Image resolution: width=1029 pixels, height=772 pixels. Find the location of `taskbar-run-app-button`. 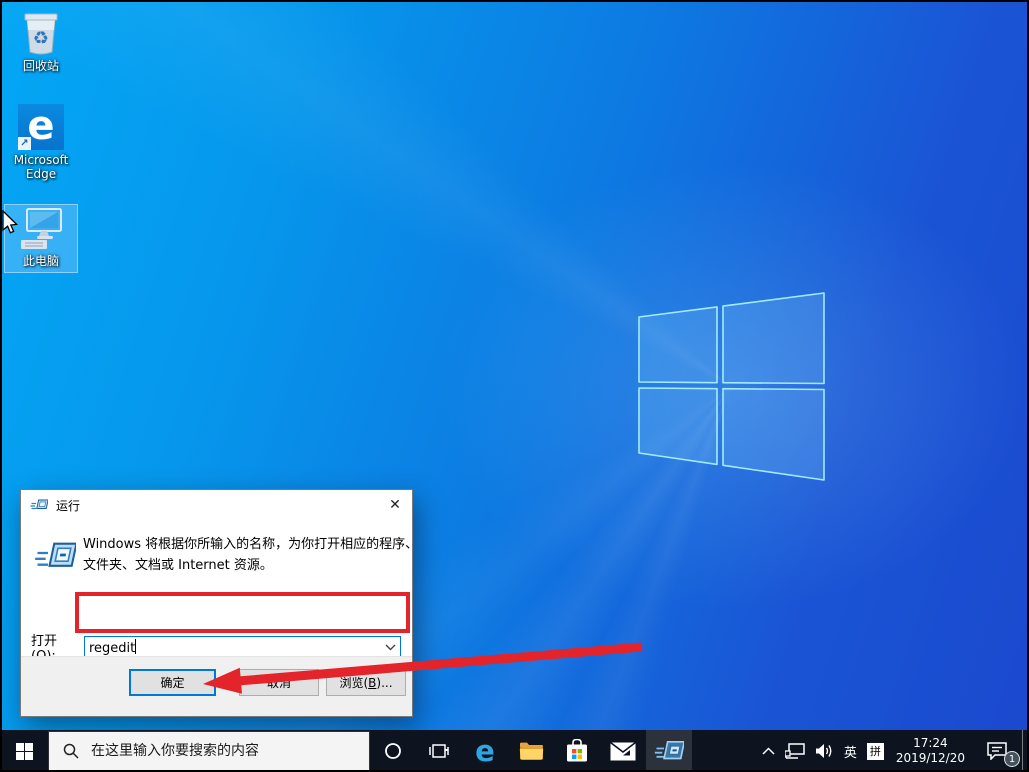

taskbar-run-app-button is located at coordinates (669, 751).